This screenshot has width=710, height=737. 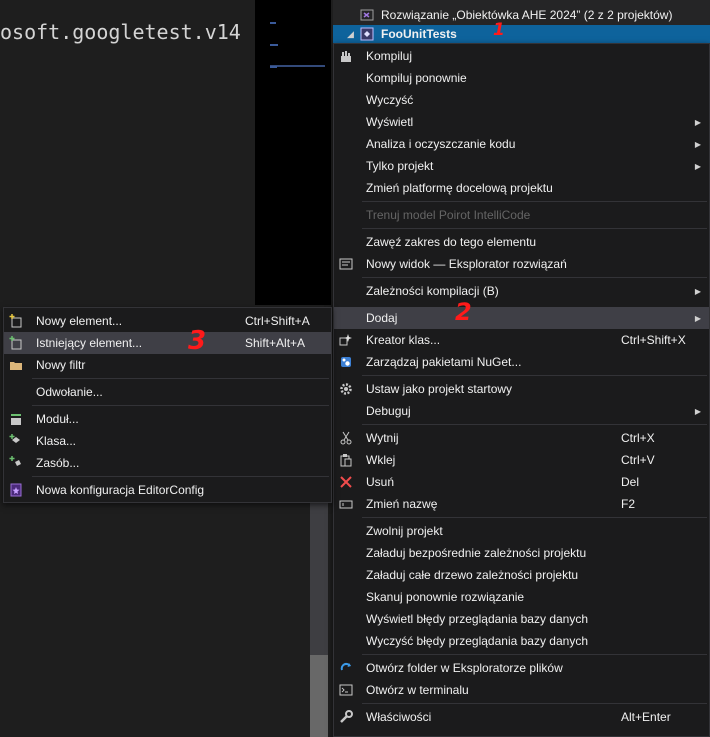 What do you see at coordinates (521, 619) in the screenshot?
I see `menu-item-wyswietl-bledy-przegladania-bazy-danych: Wyświetl błędy przeglądania bazy danych` at bounding box center [521, 619].